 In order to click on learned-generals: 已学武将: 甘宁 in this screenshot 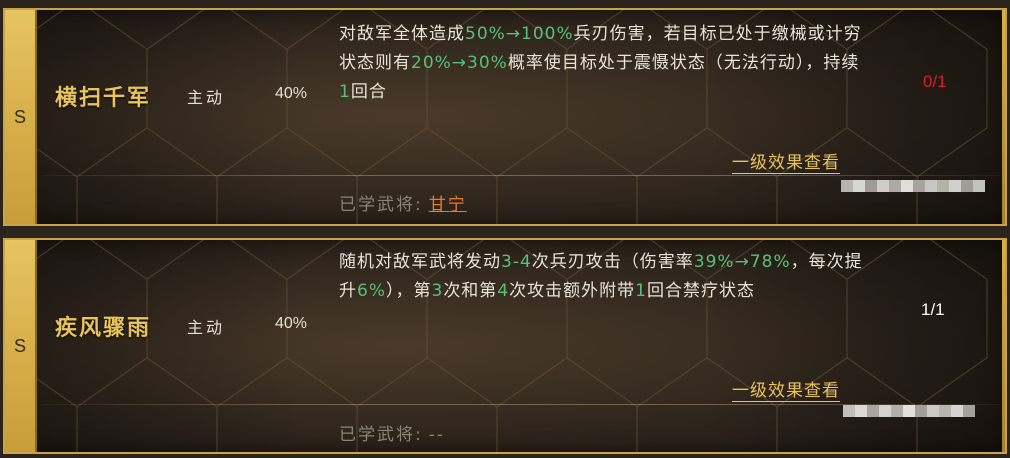, I will do `click(403, 202)`.